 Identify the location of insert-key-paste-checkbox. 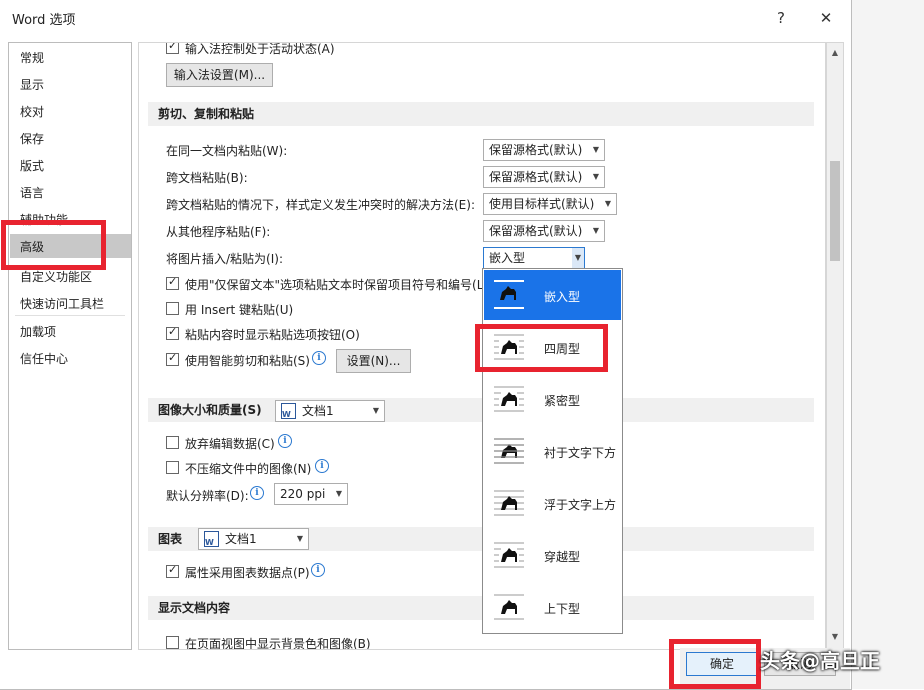
(172, 308).